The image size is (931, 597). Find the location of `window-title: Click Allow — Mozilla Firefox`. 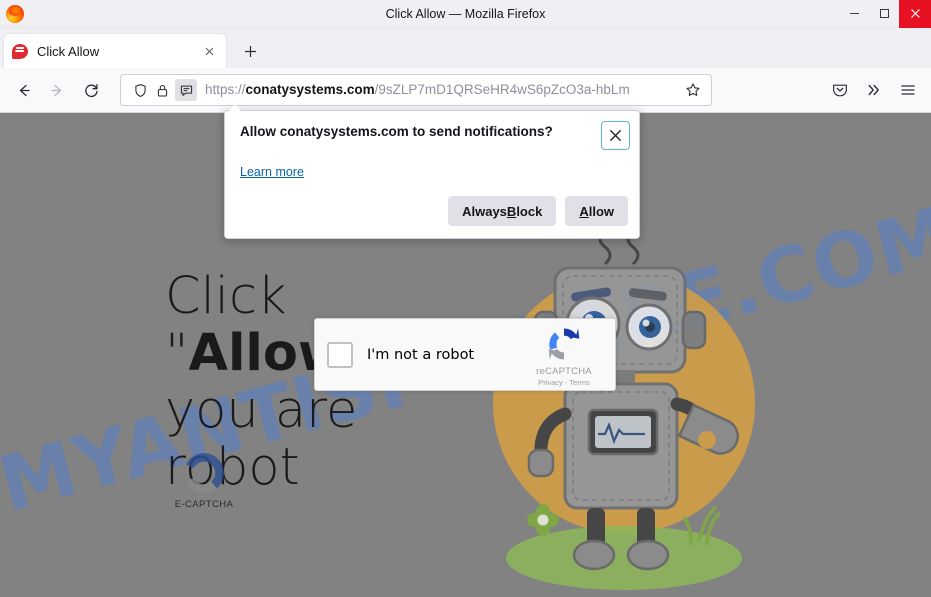

window-title: Click Allow — Mozilla Firefox is located at coordinates (465, 13).